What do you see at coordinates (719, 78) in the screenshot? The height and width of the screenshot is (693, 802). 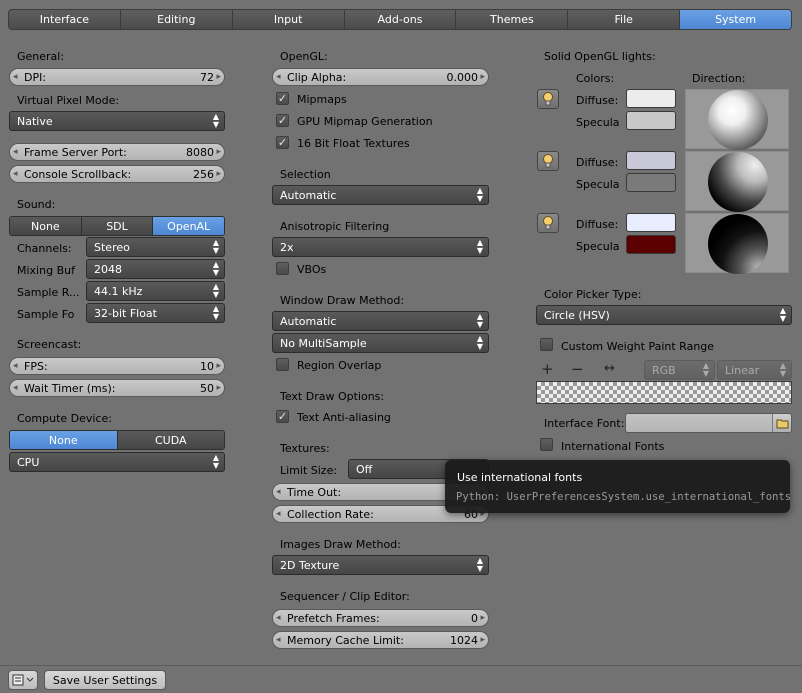 I see `direction-heading: Direction:` at bounding box center [719, 78].